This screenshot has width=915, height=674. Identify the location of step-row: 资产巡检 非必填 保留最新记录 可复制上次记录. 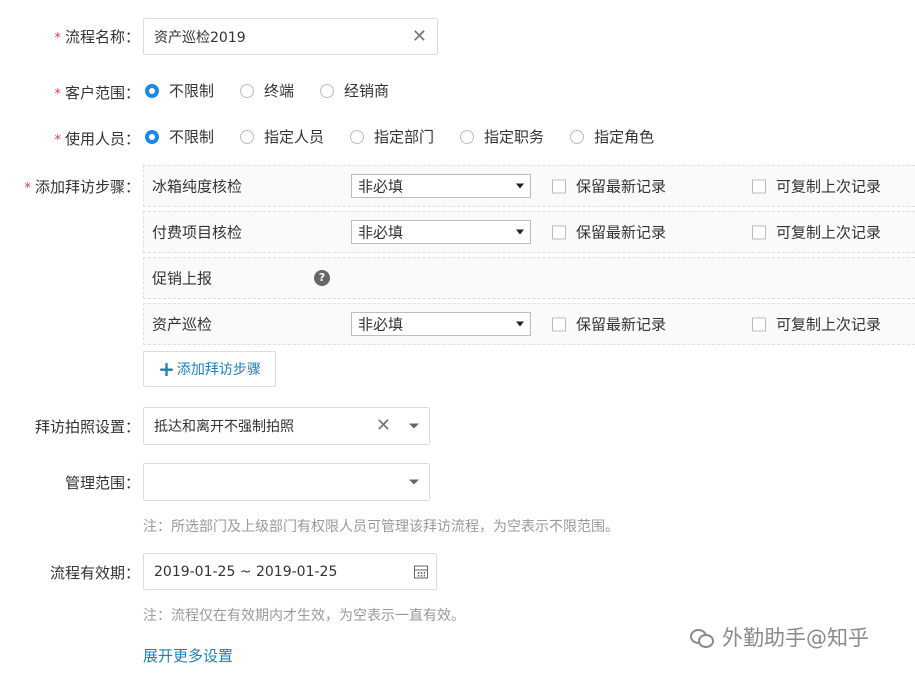
(529, 324).